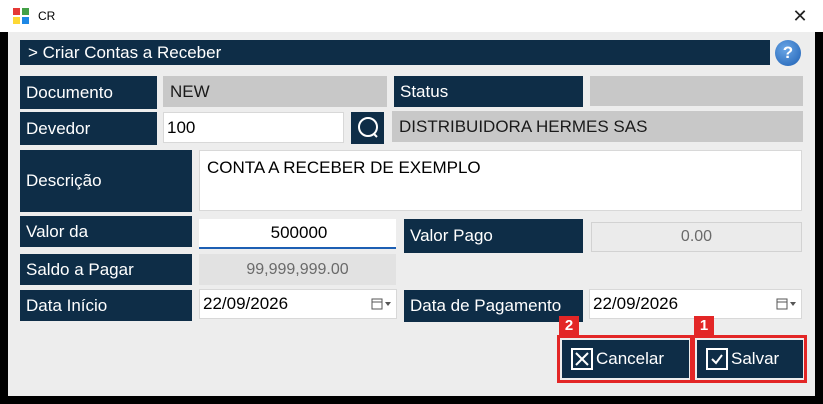  What do you see at coordinates (582, 359) in the screenshot?
I see `cancel-x-icon` at bounding box center [582, 359].